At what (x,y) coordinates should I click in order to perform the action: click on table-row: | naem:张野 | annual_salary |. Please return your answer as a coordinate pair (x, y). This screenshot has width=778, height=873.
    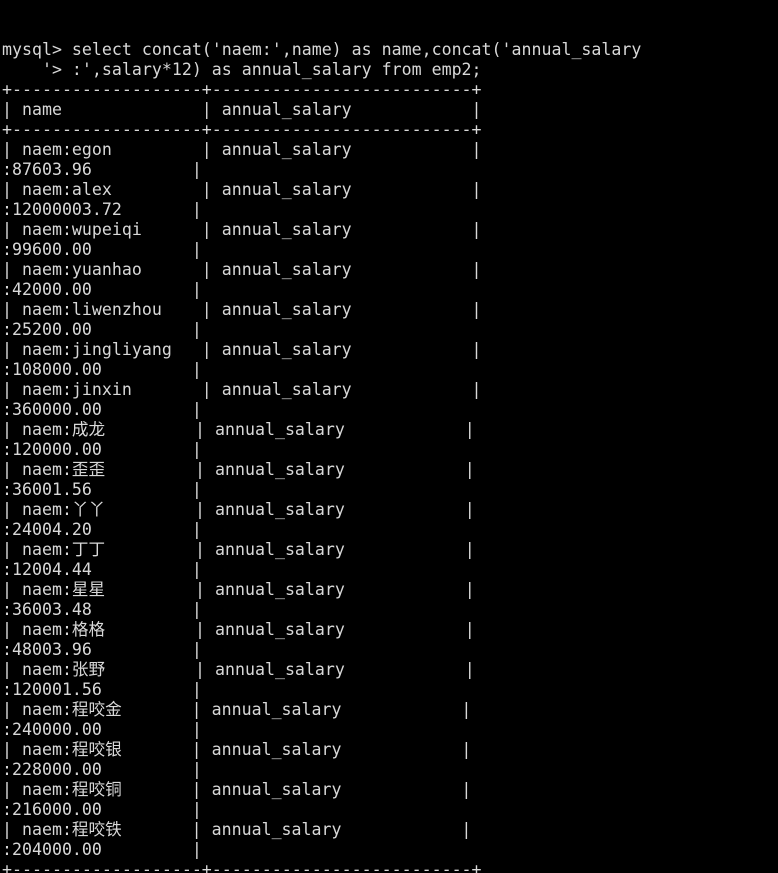
    Looking at the image, I should click on (238, 669).